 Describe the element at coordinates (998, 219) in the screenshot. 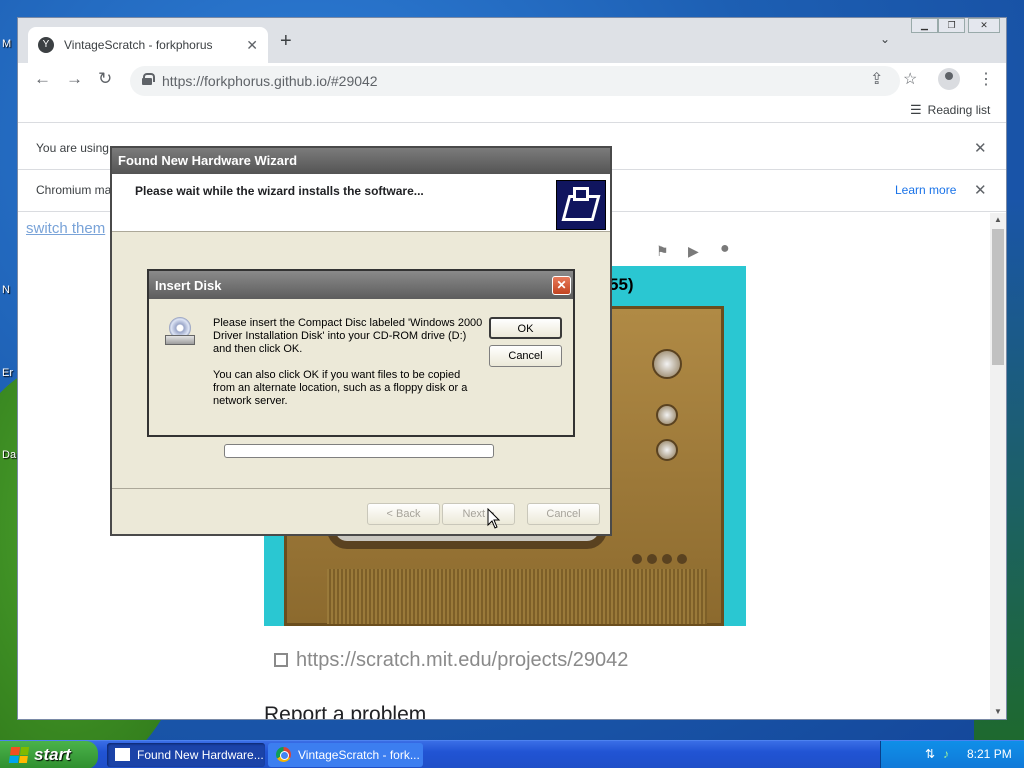

I see `scroll-up-icon: ▲` at that location.